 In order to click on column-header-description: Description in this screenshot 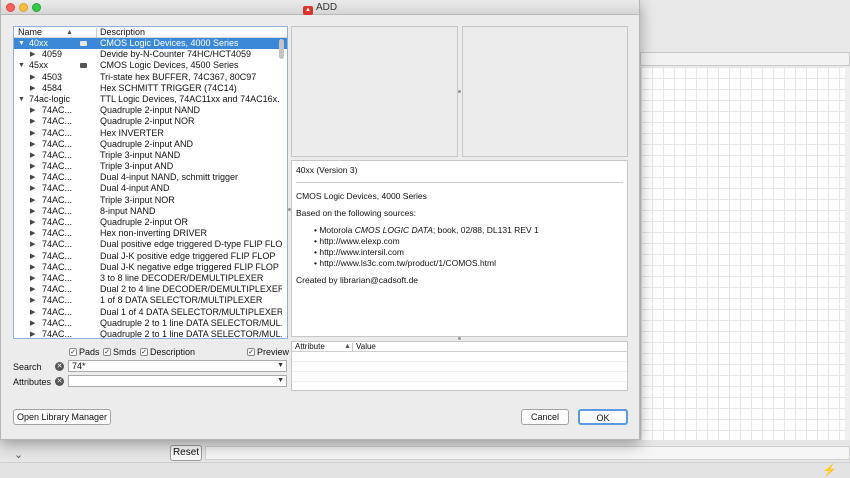, I will do `click(122, 32)`.